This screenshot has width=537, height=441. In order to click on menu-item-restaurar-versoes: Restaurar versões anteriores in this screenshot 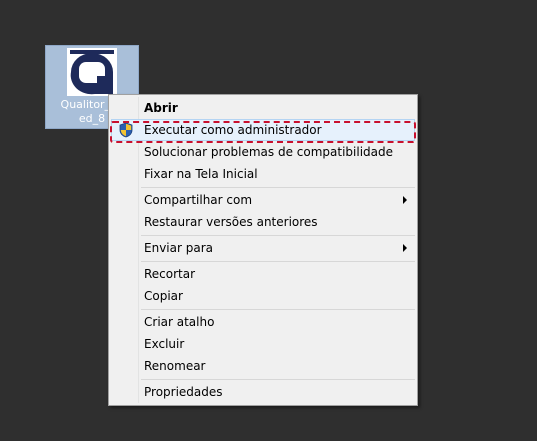, I will do `click(263, 222)`.